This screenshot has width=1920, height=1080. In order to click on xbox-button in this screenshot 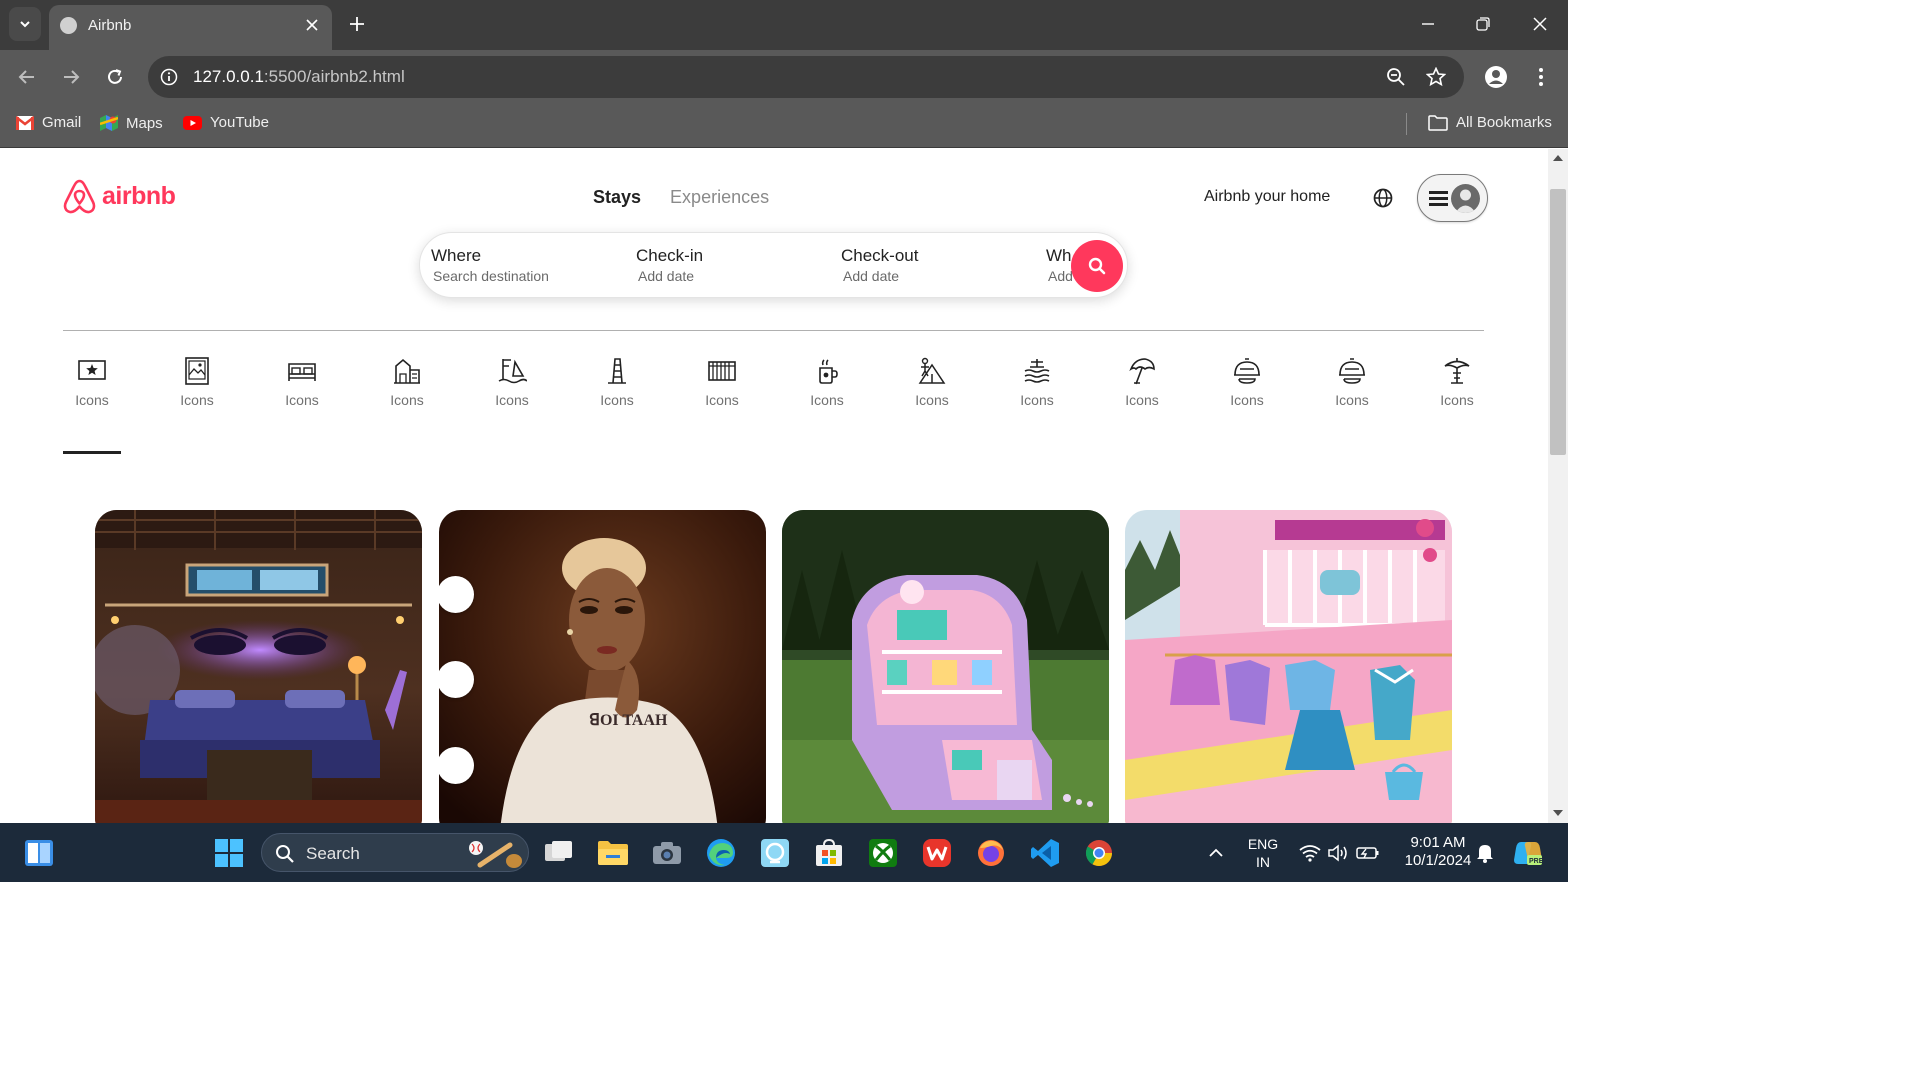, I will do `click(883, 853)`.